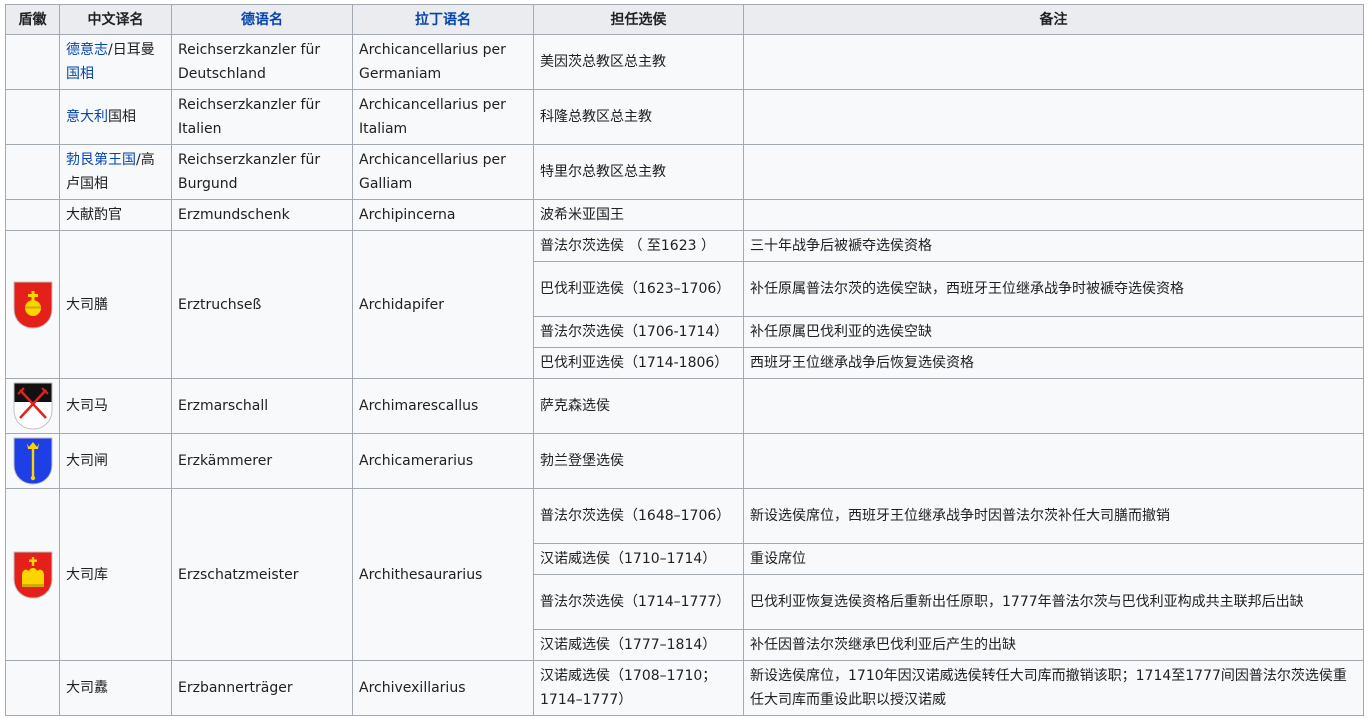 This screenshot has width=1372, height=719. Describe the element at coordinates (262, 574) in the screenshot. I see `german-name-cell: Erzschatzmeister` at that location.